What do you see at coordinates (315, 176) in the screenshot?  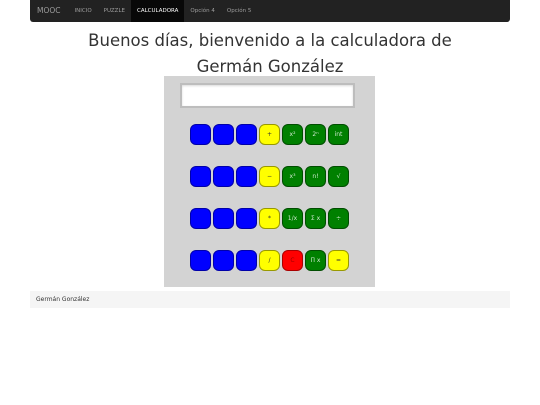 I see `key-factorial: n!` at bounding box center [315, 176].